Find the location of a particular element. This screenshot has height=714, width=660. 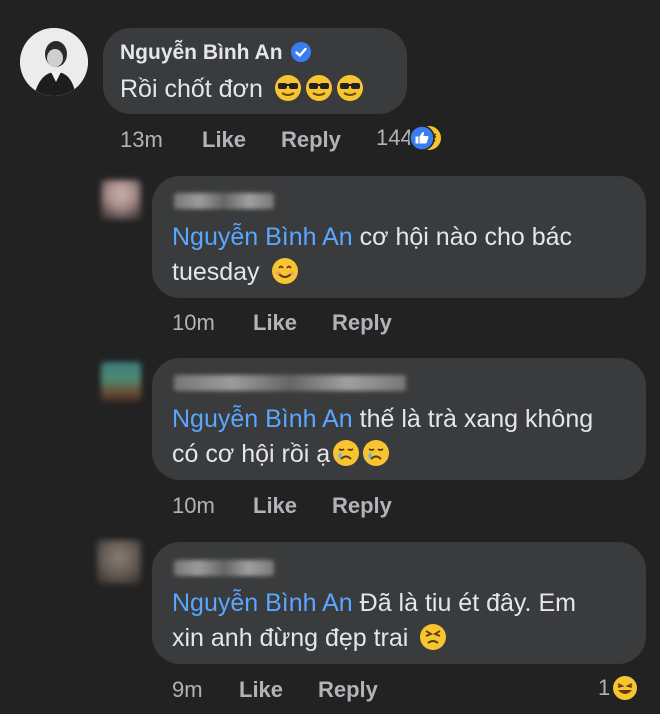

tired-face-emoji-icon is located at coordinates (433, 637).